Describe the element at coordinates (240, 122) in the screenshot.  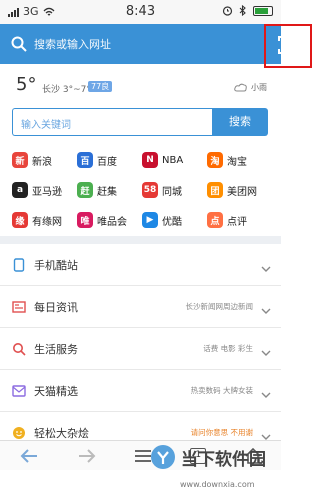
I see `keyword-search-button: 搜索` at that location.